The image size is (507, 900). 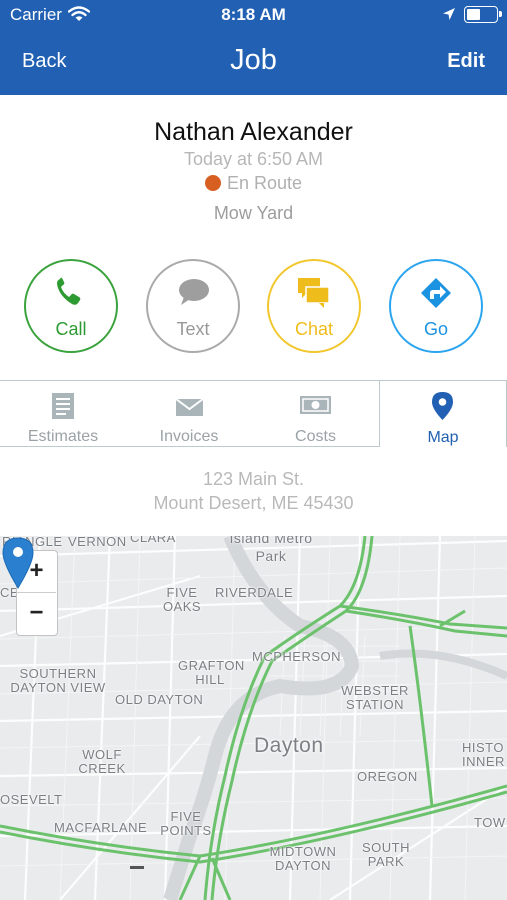 I want to click on job-status: En Route, so click(x=253, y=183).